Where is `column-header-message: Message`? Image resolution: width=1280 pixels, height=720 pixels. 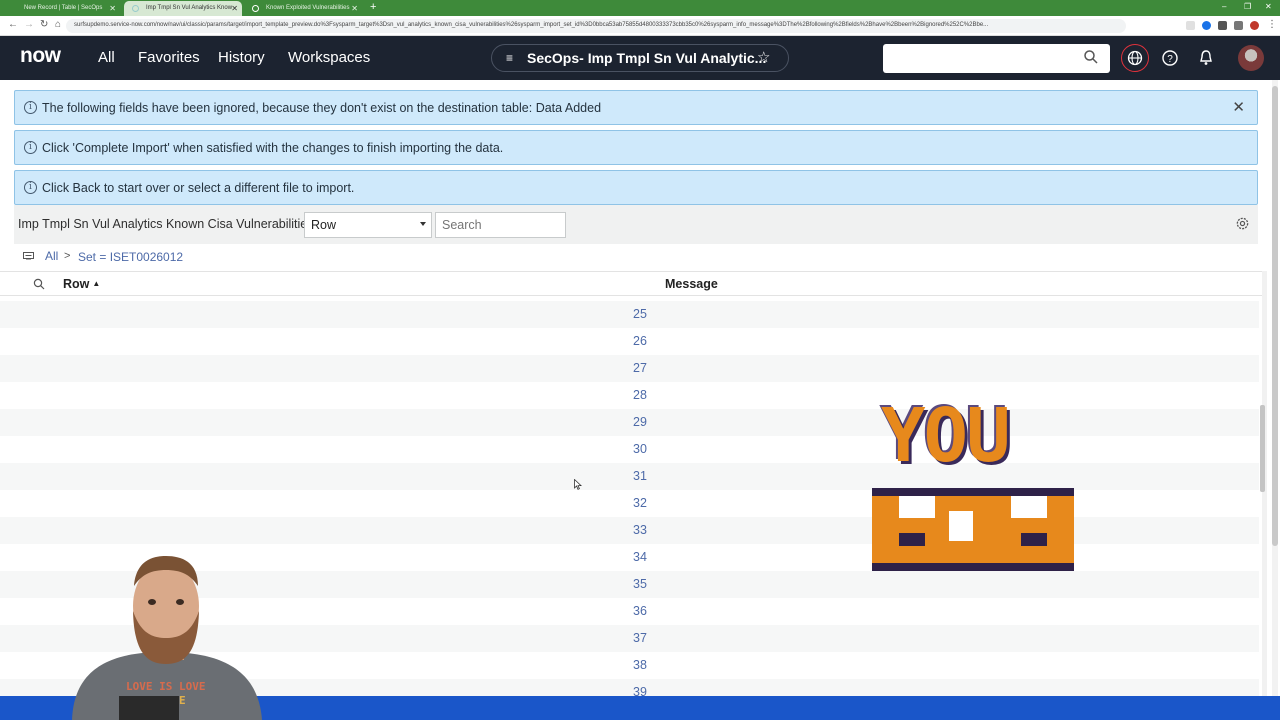
column-header-message: Message is located at coordinates (691, 284).